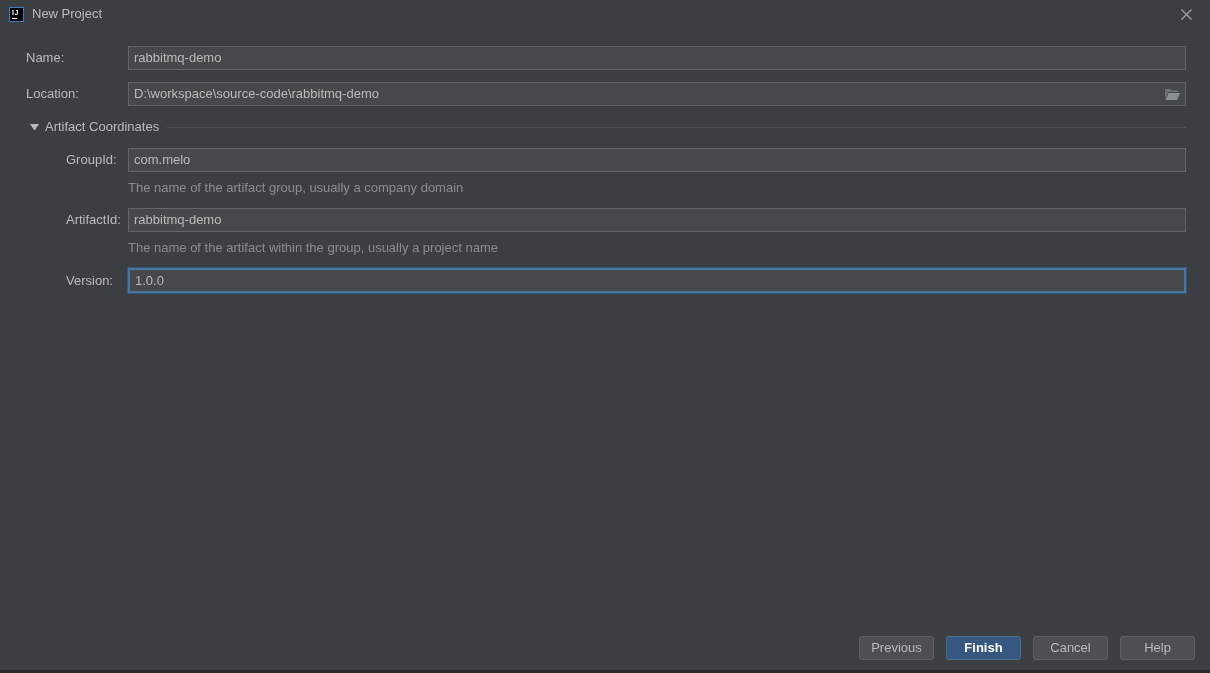 The height and width of the screenshot is (673, 1210). I want to click on dialog-button: Cancel, so click(1070, 648).